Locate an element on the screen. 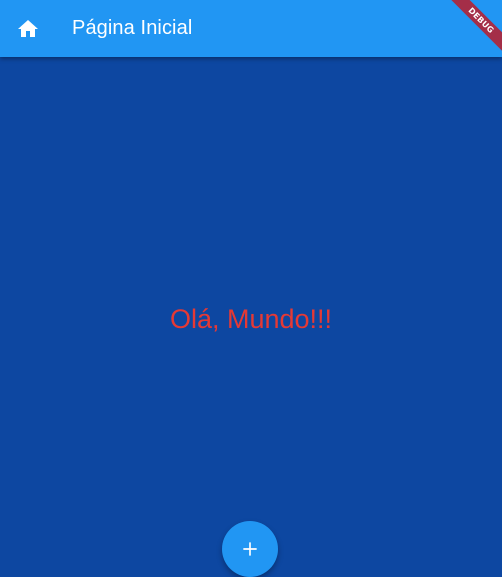  add-button is located at coordinates (250, 549).